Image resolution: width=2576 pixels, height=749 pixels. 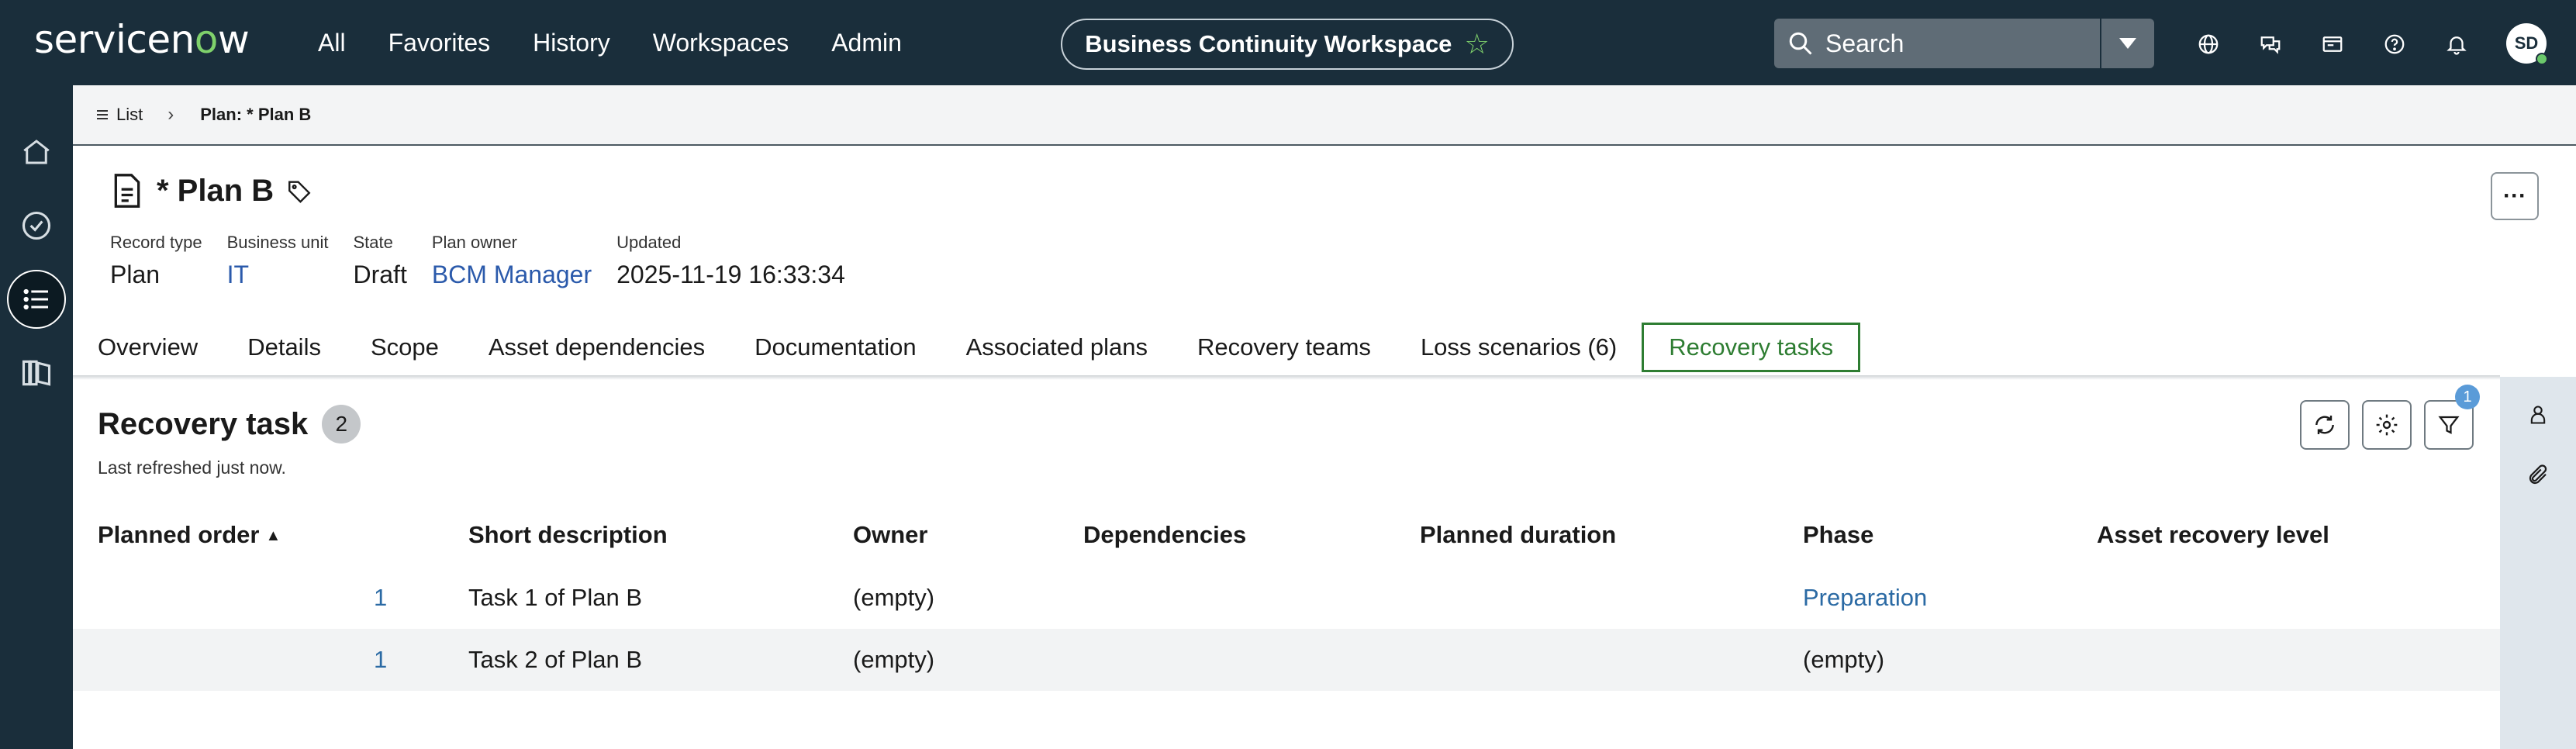 I want to click on filter-icon, so click(x=2449, y=425).